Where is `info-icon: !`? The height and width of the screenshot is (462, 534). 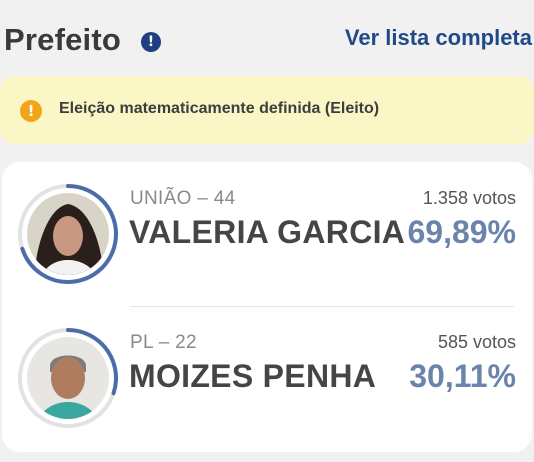
info-icon: ! is located at coordinates (151, 42).